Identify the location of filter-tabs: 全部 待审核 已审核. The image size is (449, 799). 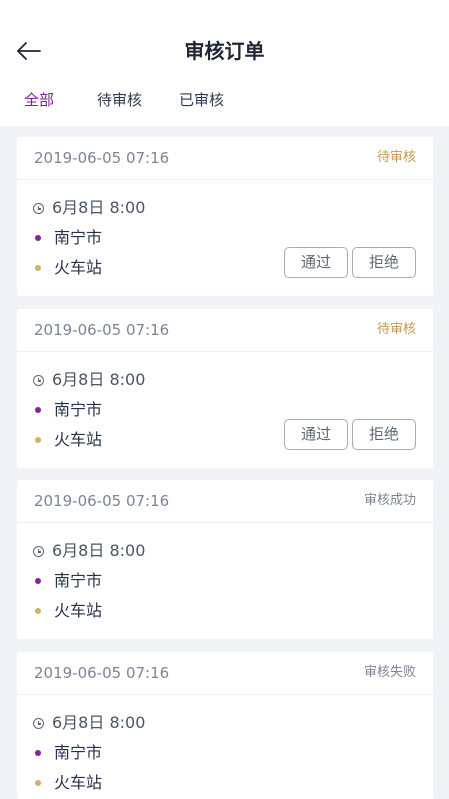
(224, 103).